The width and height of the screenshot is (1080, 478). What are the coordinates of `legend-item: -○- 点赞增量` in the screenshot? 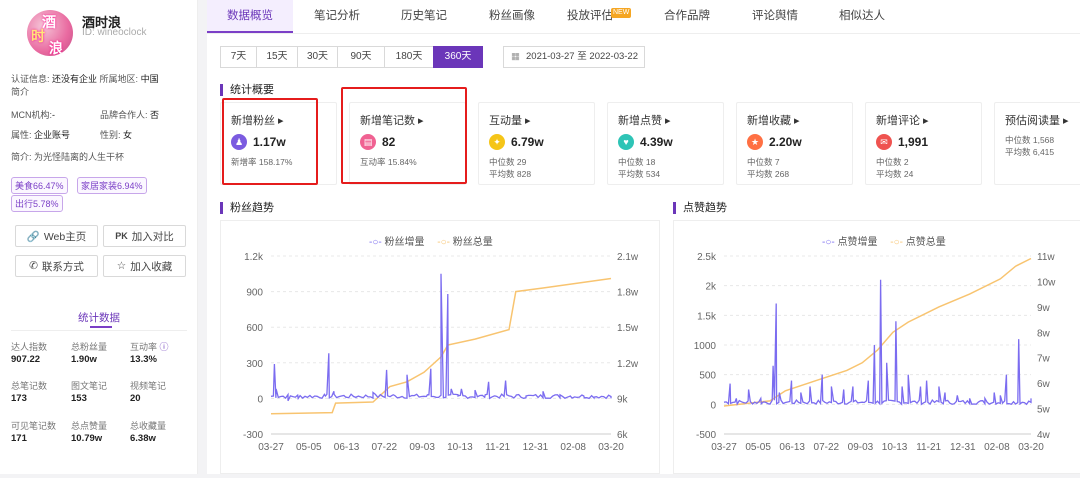 It's located at (849, 242).